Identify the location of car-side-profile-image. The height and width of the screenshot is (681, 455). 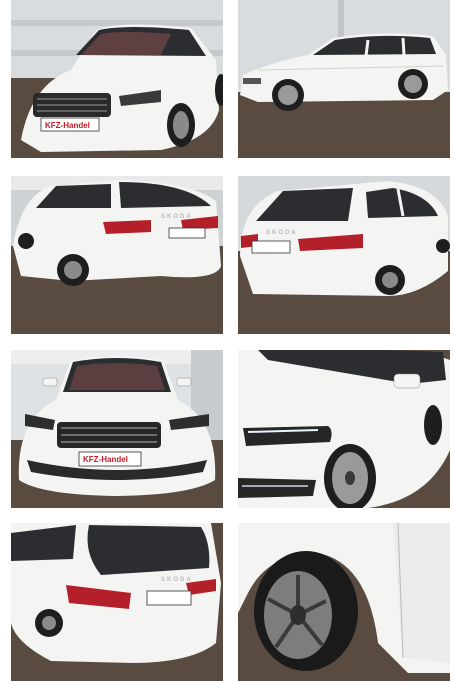
(344, 79).